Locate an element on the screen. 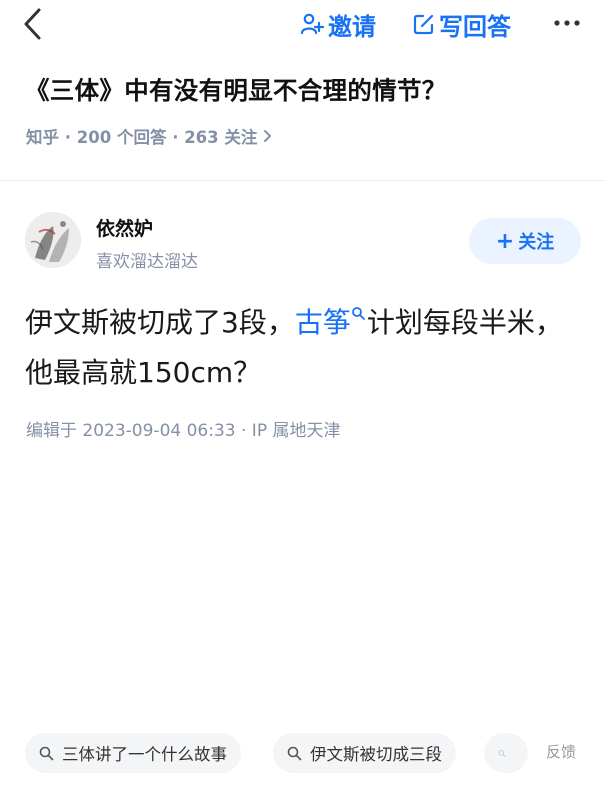  question-title: 《三体》中有没有明显不合理的情节？ is located at coordinates (236, 89).